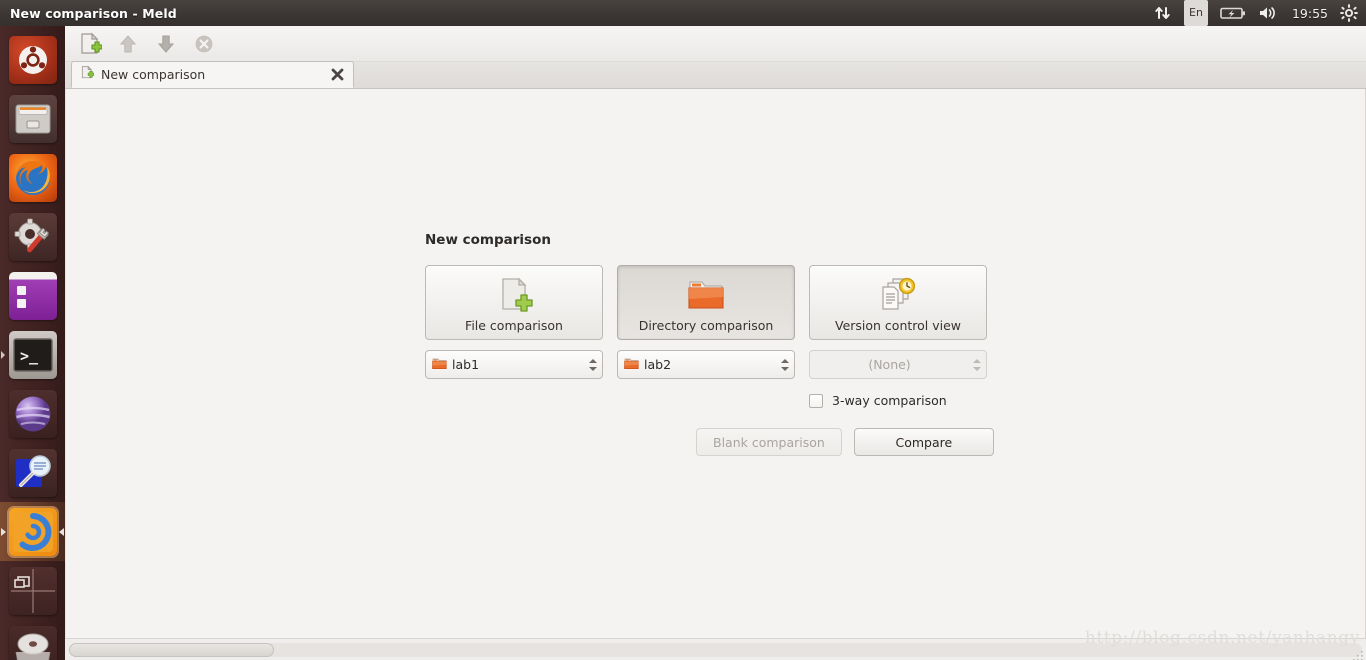 The height and width of the screenshot is (660, 1366). I want to click on meld-icon, so click(32, 531).